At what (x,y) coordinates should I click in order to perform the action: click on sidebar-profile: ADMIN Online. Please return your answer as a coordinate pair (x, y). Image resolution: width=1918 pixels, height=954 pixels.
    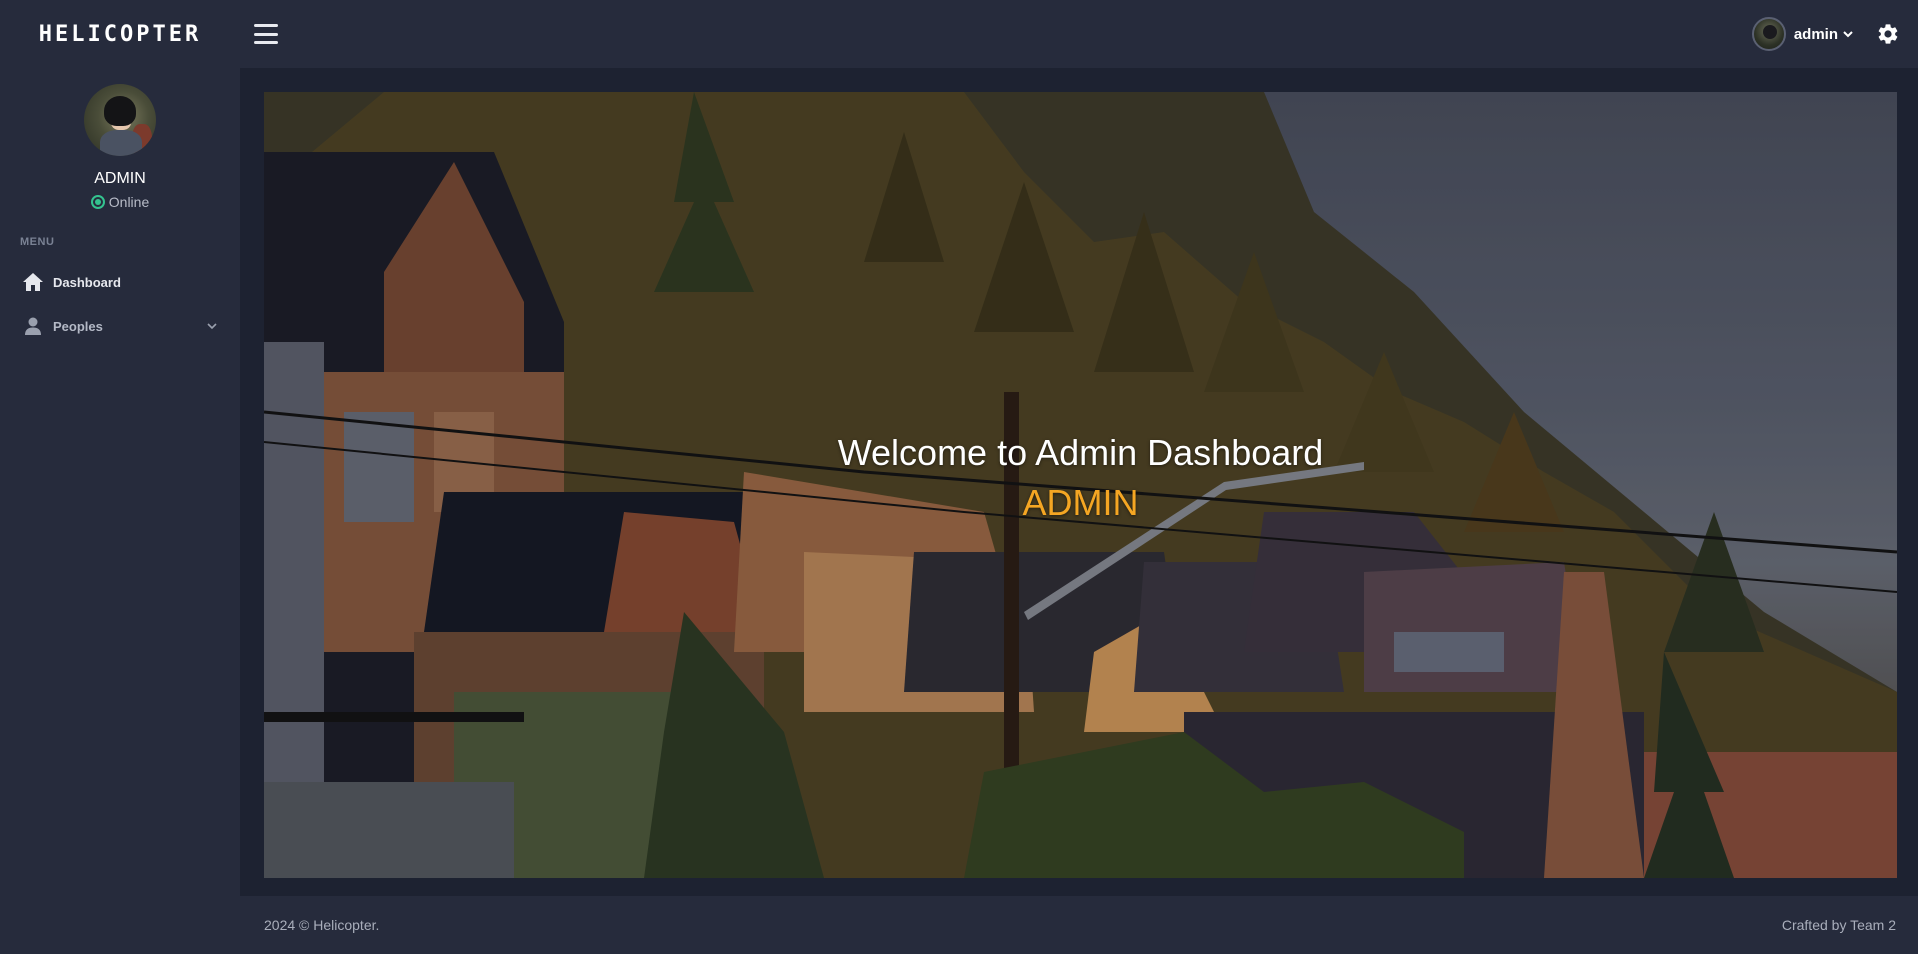
    Looking at the image, I should click on (120, 139).